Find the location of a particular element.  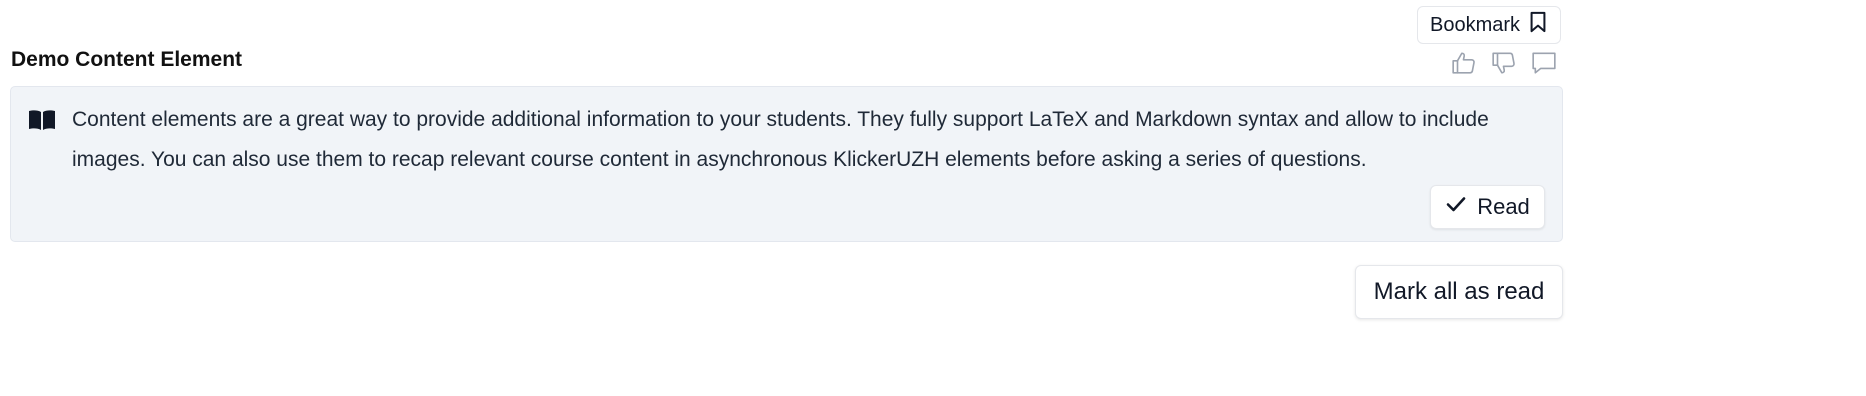

thumbs-up-icon is located at coordinates (1464, 63).